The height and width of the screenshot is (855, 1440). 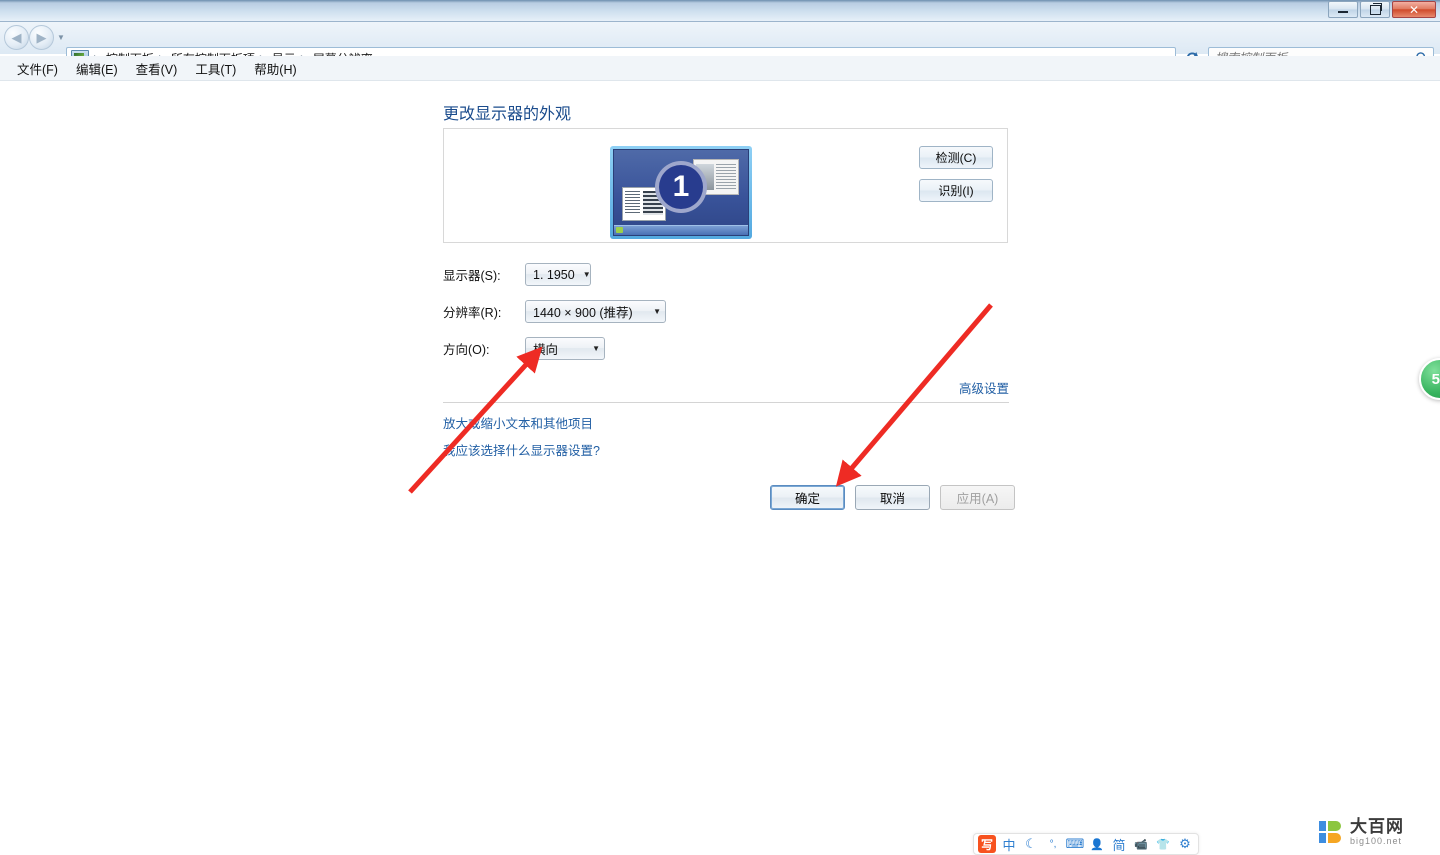 I want to click on watermark-text: 大百网 big100.net, so click(x=1377, y=832).